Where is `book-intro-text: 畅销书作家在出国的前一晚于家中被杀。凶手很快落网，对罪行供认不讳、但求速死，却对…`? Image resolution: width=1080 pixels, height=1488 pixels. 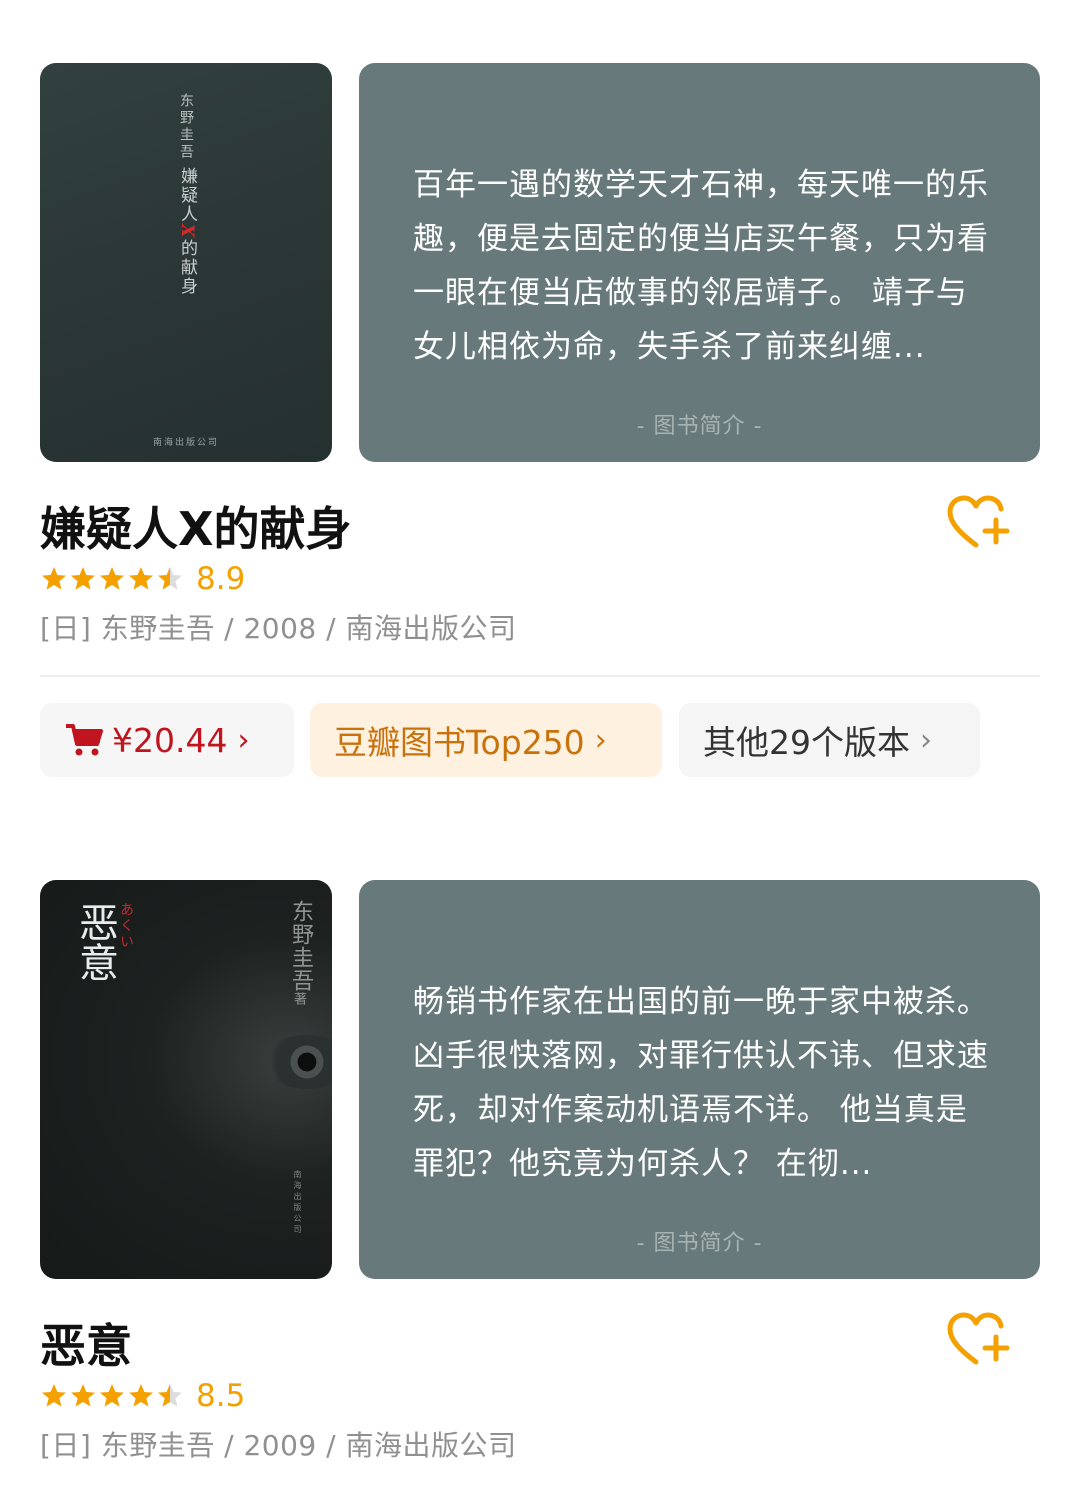 book-intro-text: 畅销书作家在出国的前一晚于家中被杀。凶手很快落网，对罪行供认不讳、但求速死，却对… is located at coordinates (701, 1083).